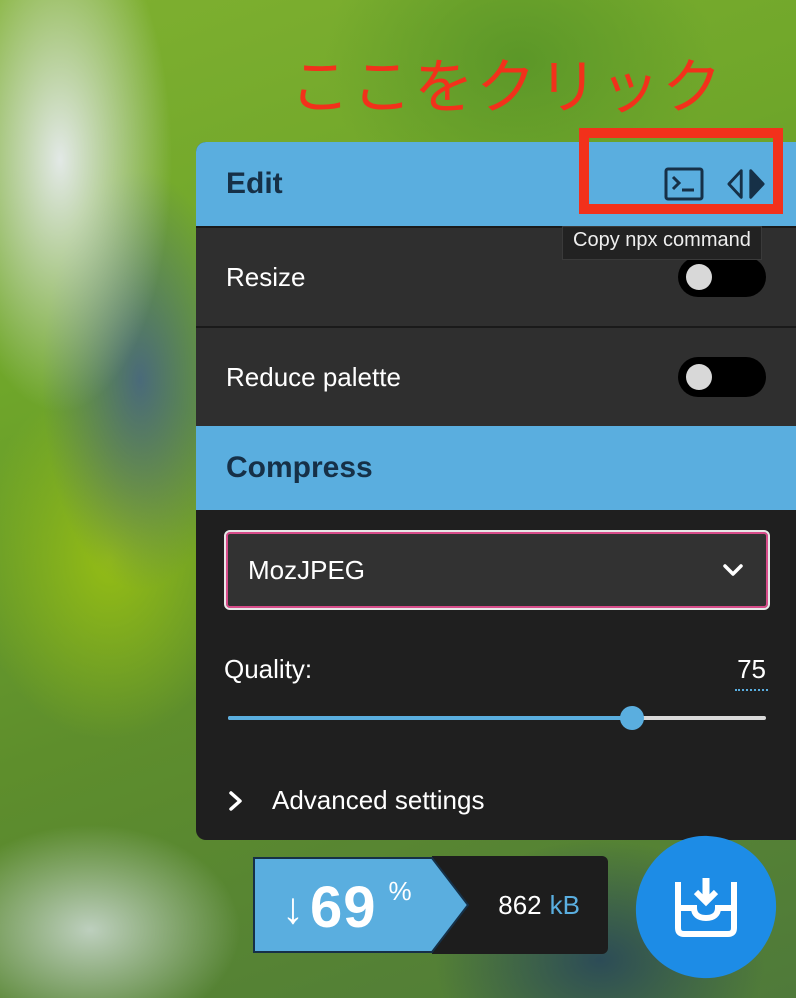  What do you see at coordinates (400, 891) in the screenshot?
I see `percent-sign: %` at bounding box center [400, 891].